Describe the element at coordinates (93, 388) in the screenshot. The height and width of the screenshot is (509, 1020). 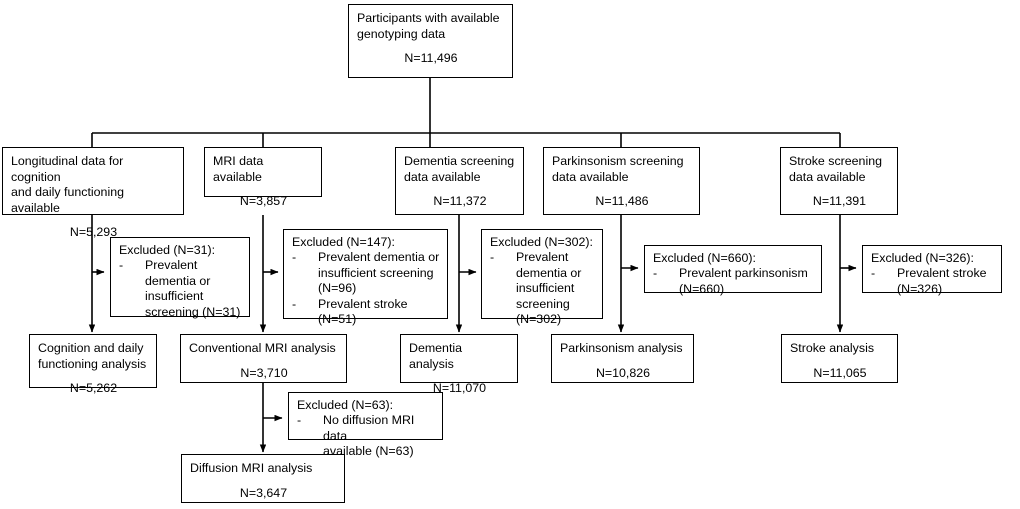
I see `node-cognition-analysis-count: N=5,262` at that location.